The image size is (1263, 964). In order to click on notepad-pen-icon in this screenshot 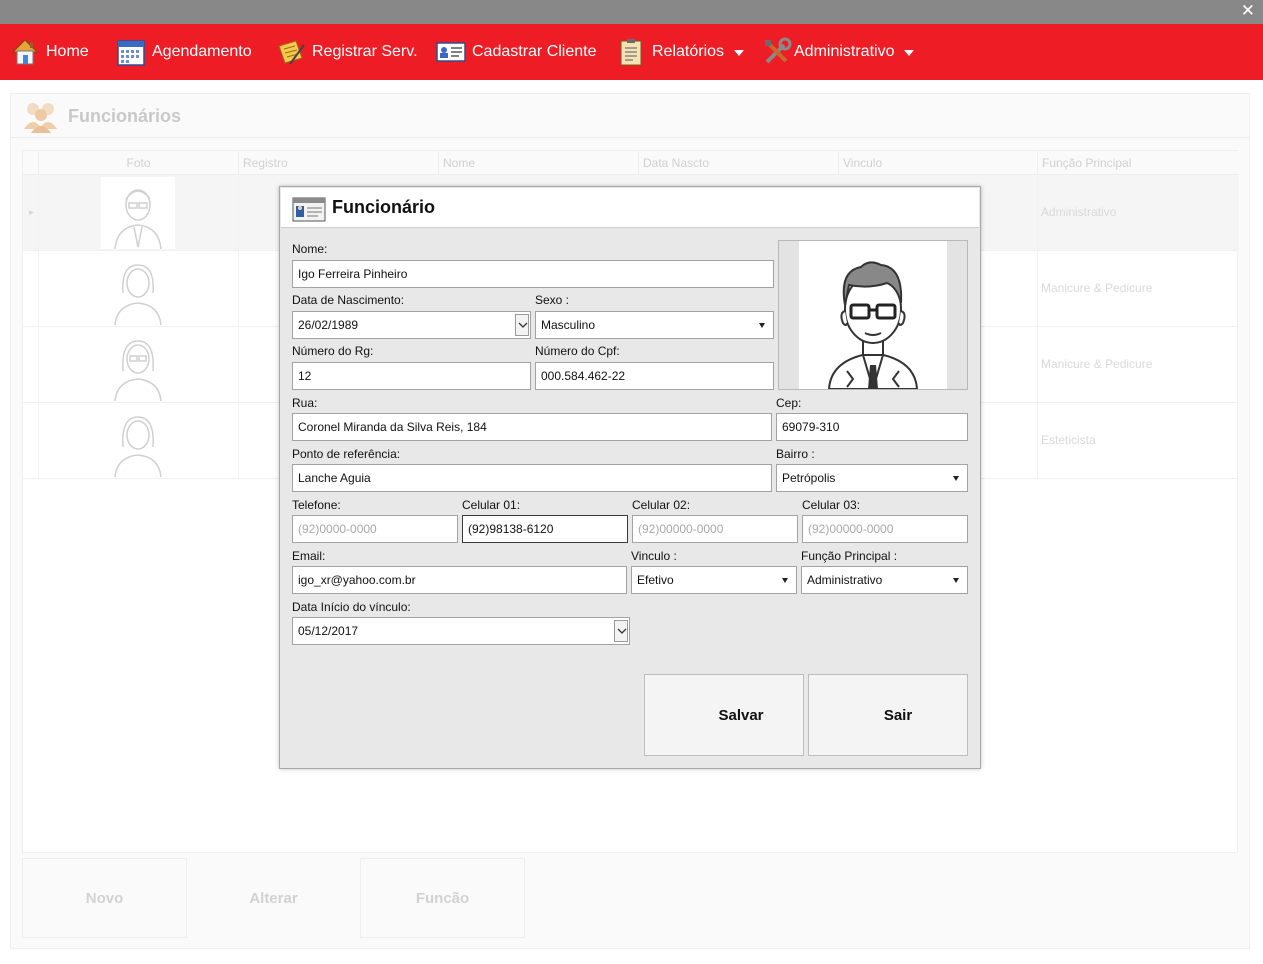, I will do `click(291, 52)`.